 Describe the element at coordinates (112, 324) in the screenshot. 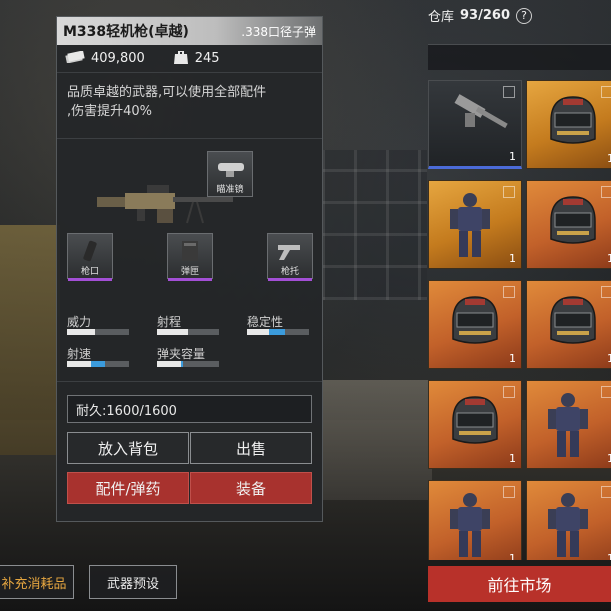

I see `stat-item: 威力` at that location.